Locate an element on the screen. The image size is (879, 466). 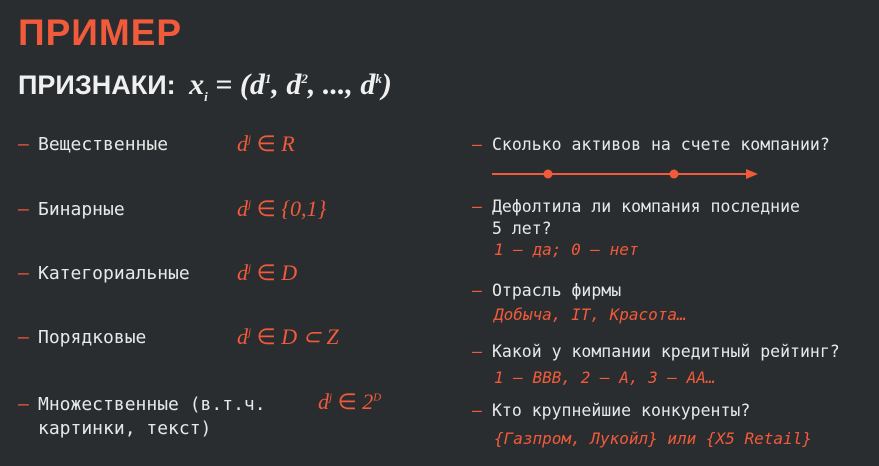
math-categorical: dj ∈ D is located at coordinates (267, 272).